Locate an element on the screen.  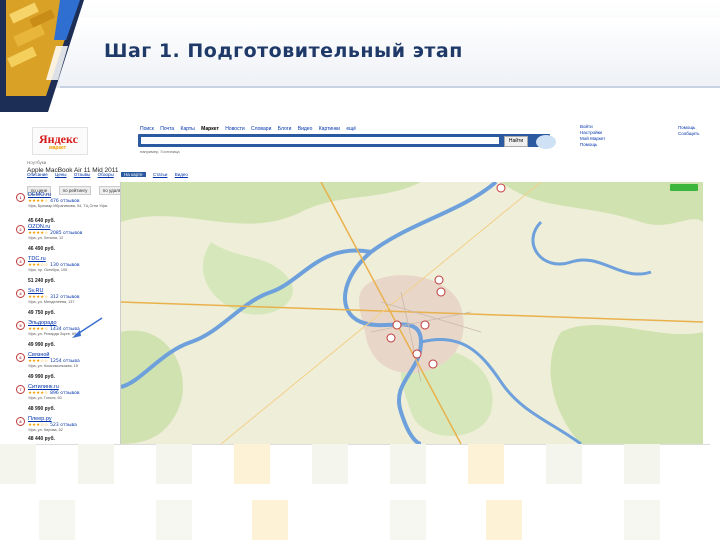
map-mode-toggle is located at coordinates (684, 187).